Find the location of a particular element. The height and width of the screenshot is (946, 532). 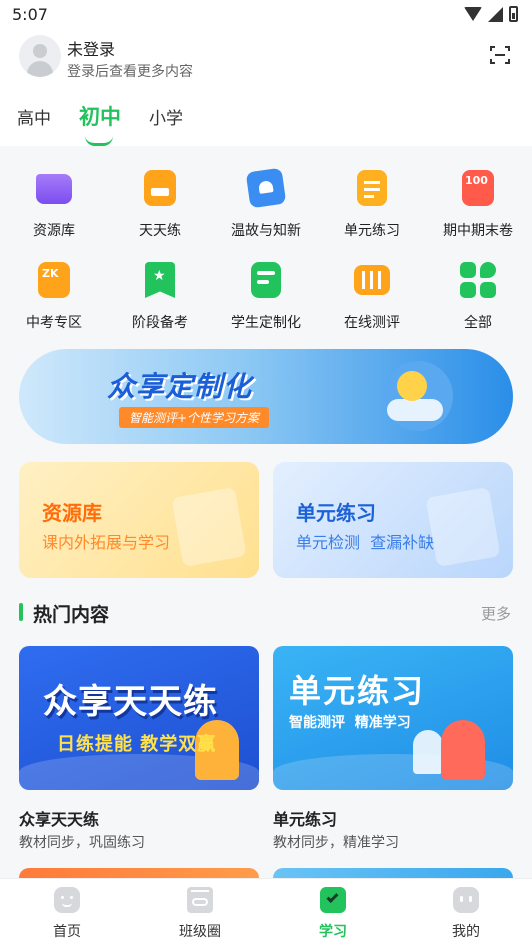

bottom-nav: 首页 班级圈 学习 我的 is located at coordinates (266, 912).